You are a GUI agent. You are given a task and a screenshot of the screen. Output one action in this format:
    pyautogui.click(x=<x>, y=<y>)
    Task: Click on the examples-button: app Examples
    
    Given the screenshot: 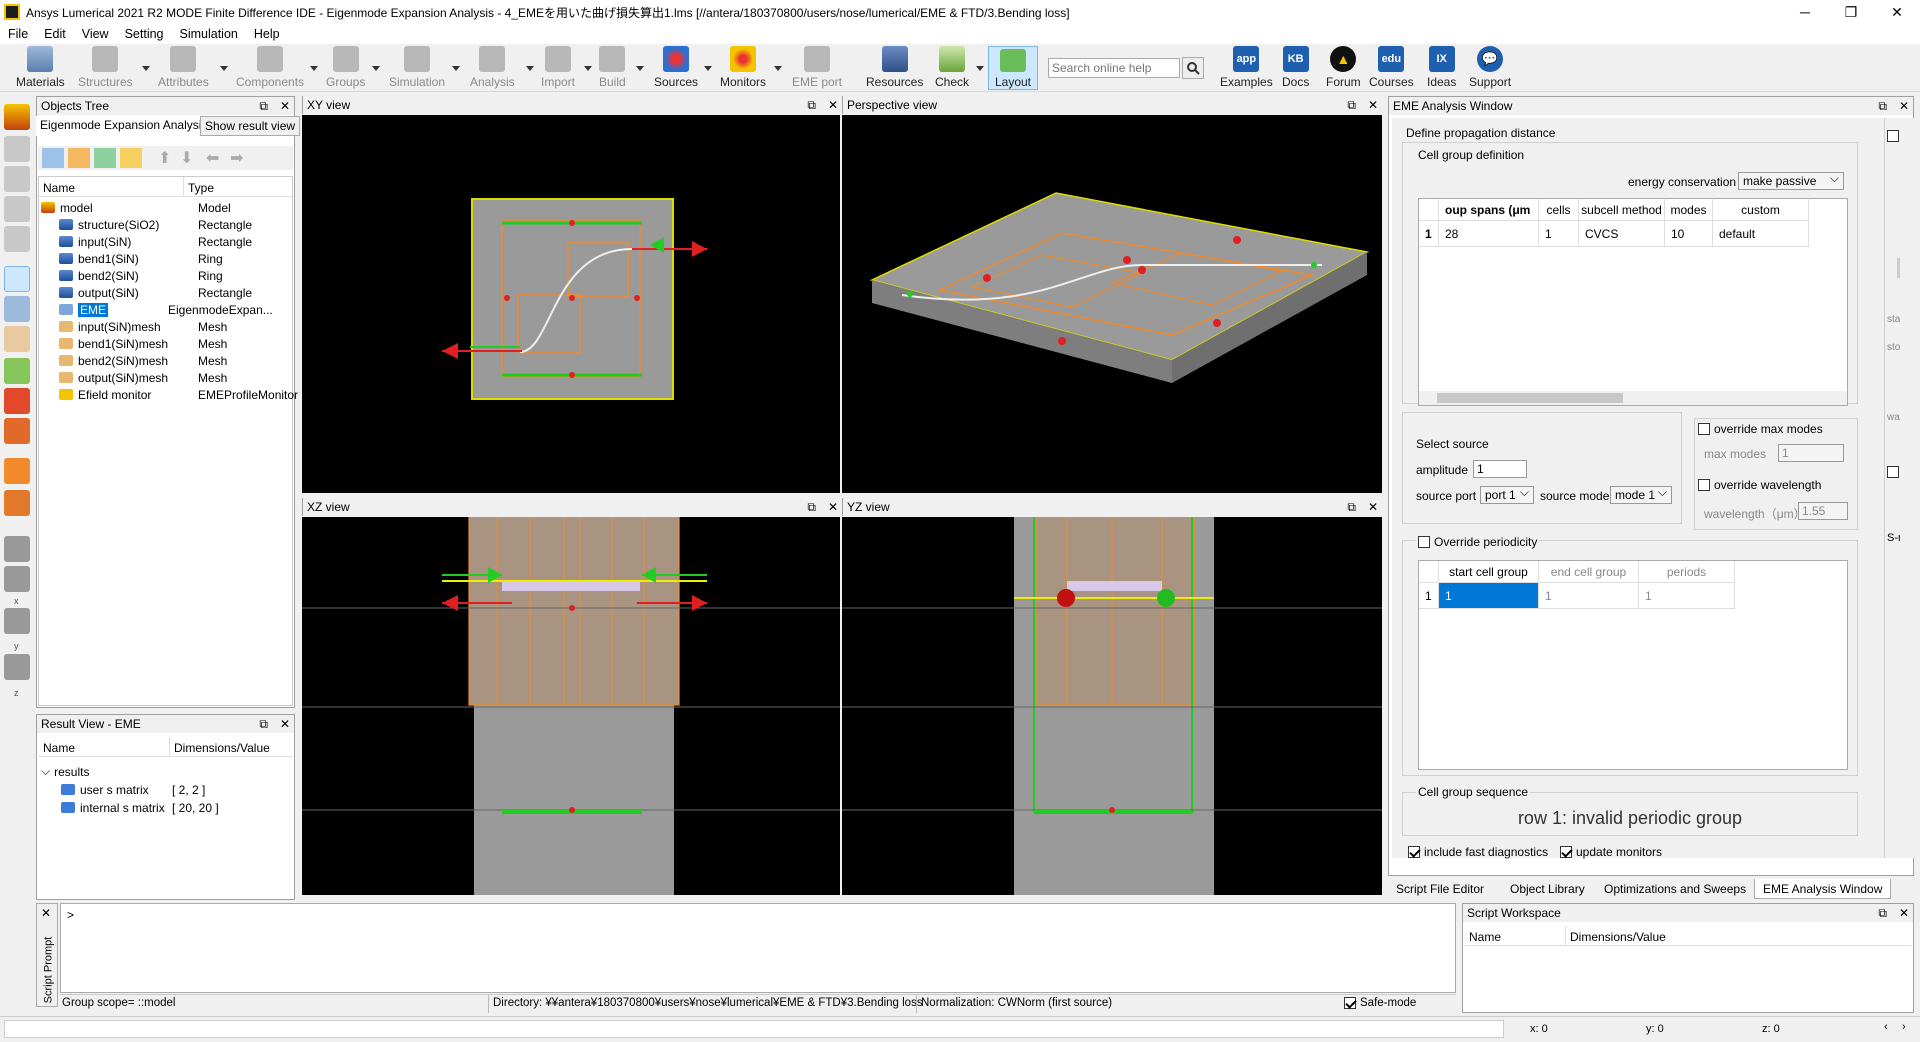 What is the action you would take?
    pyautogui.click(x=1246, y=67)
    